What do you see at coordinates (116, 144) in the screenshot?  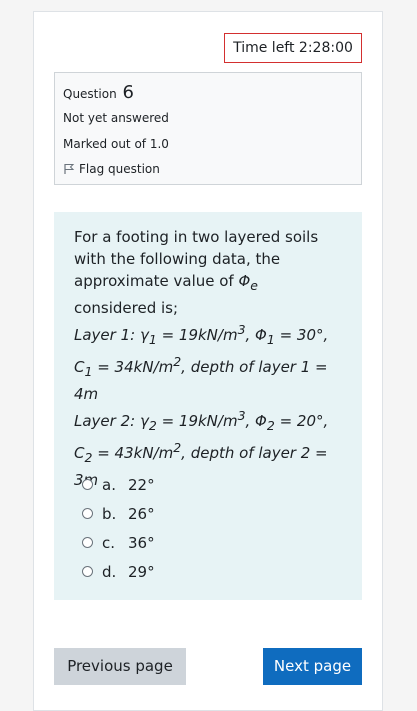 I see `question-grade: Marked out of 1.0` at bounding box center [116, 144].